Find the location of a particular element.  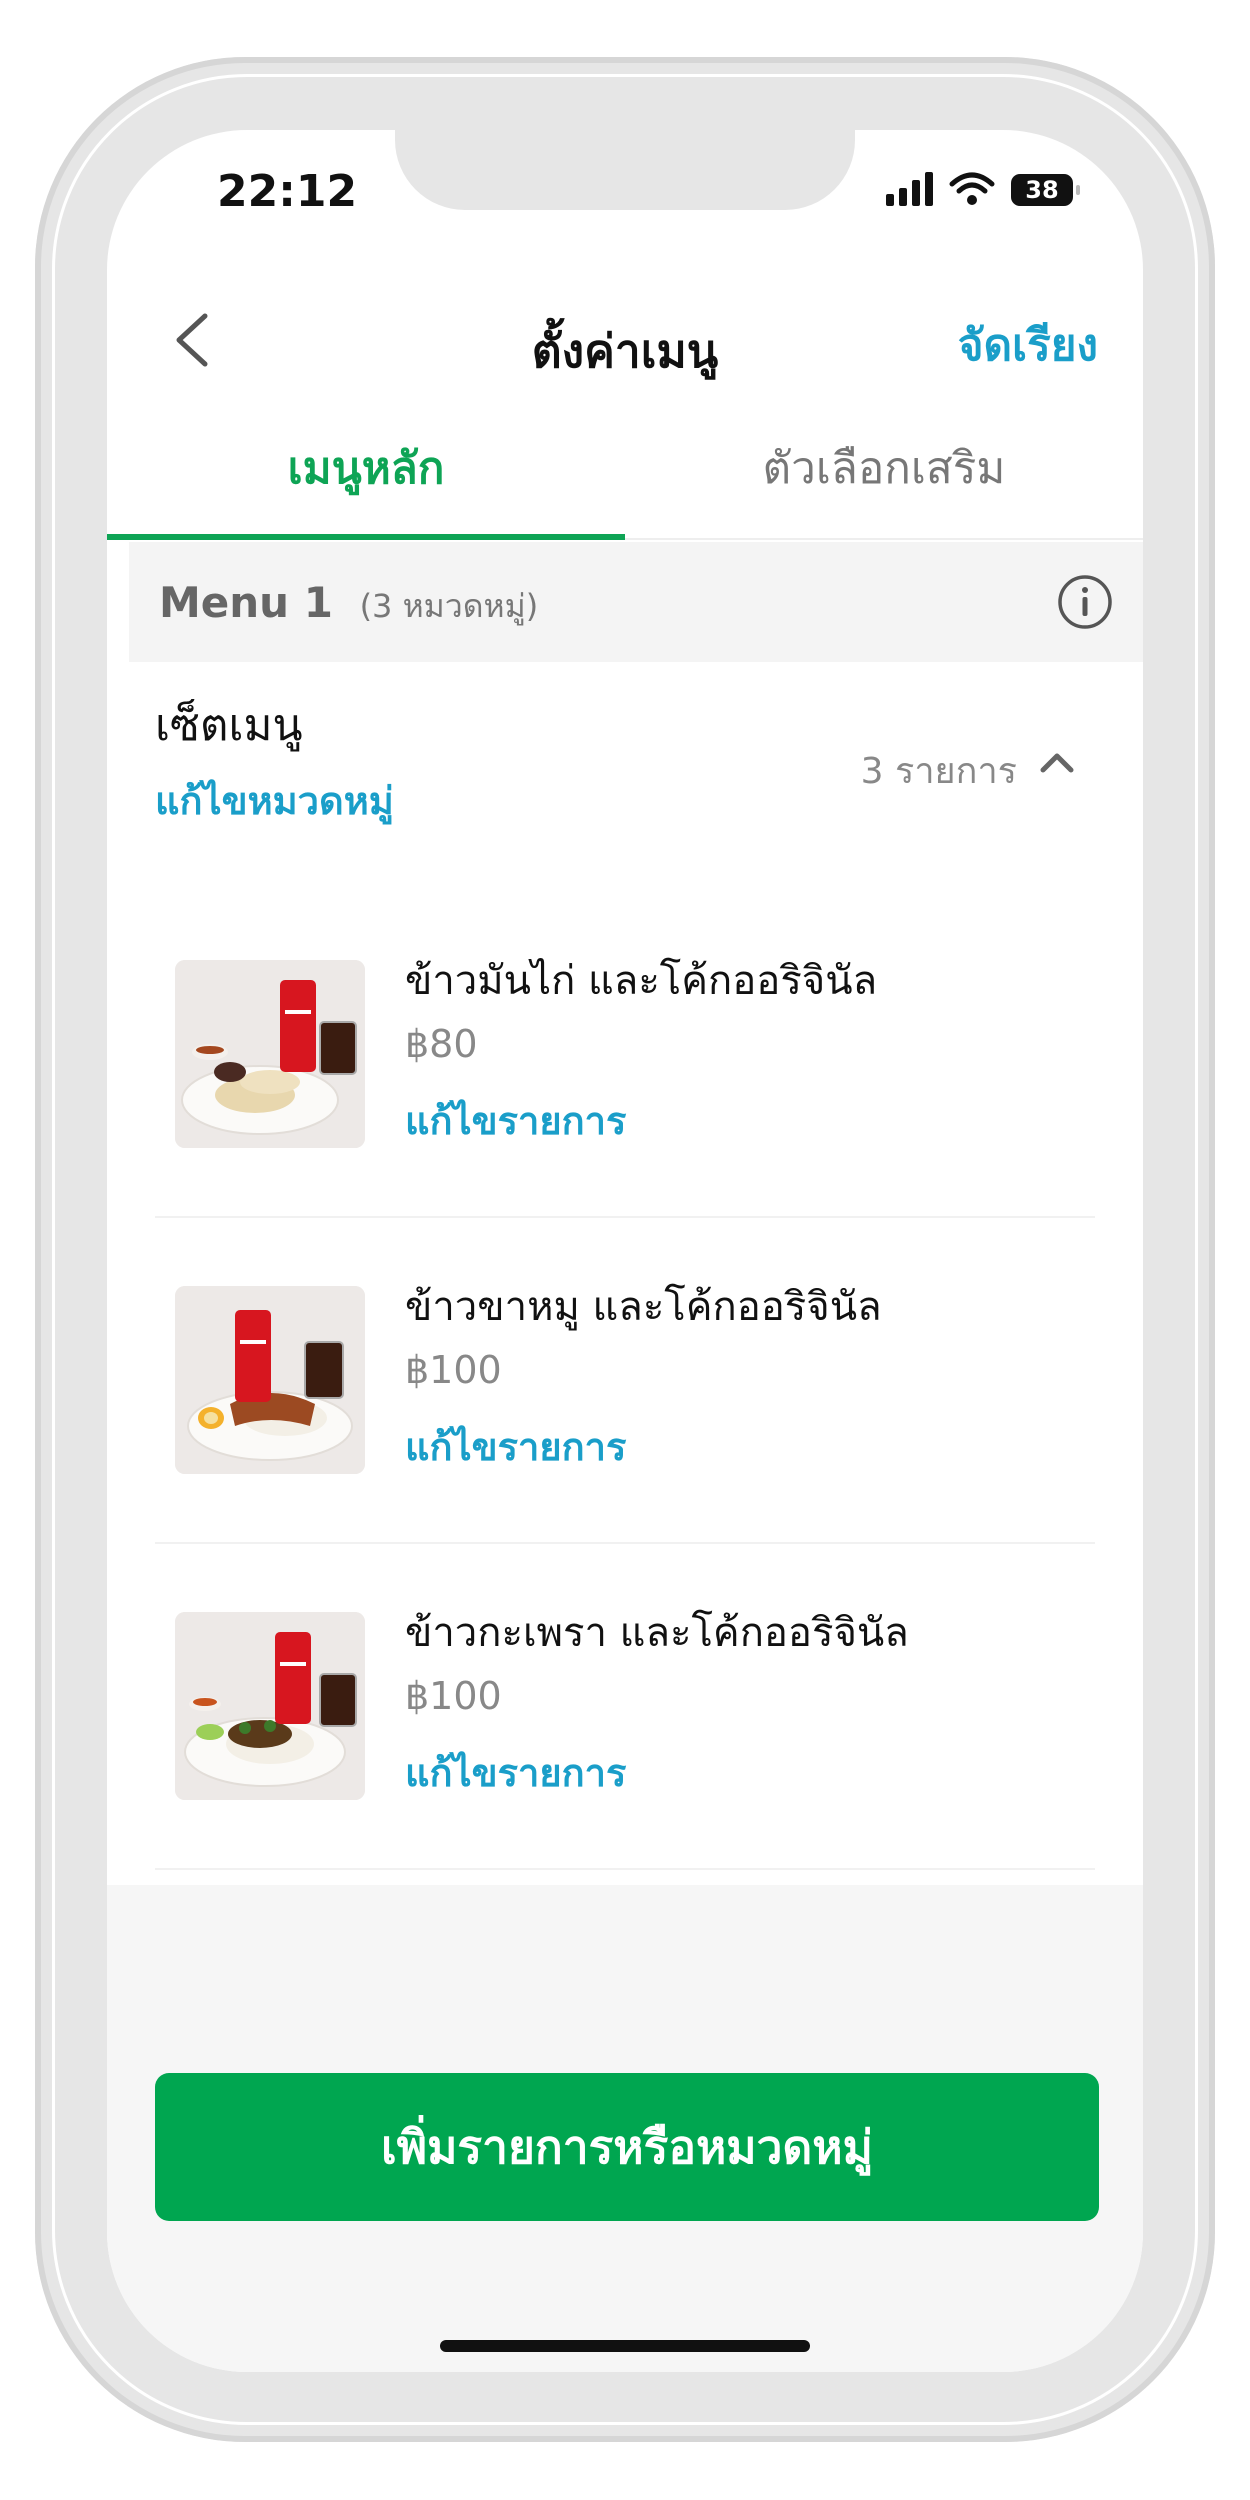

menu-name: Menu 1 (3 หมวดหมู่) is located at coordinates (348, 605).